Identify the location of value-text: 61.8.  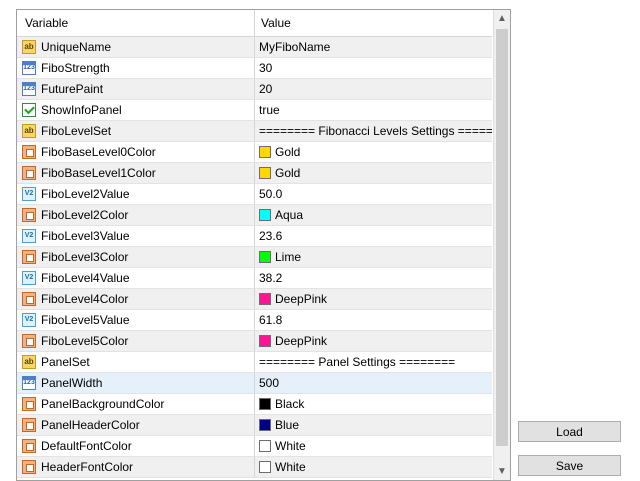
(271, 320).